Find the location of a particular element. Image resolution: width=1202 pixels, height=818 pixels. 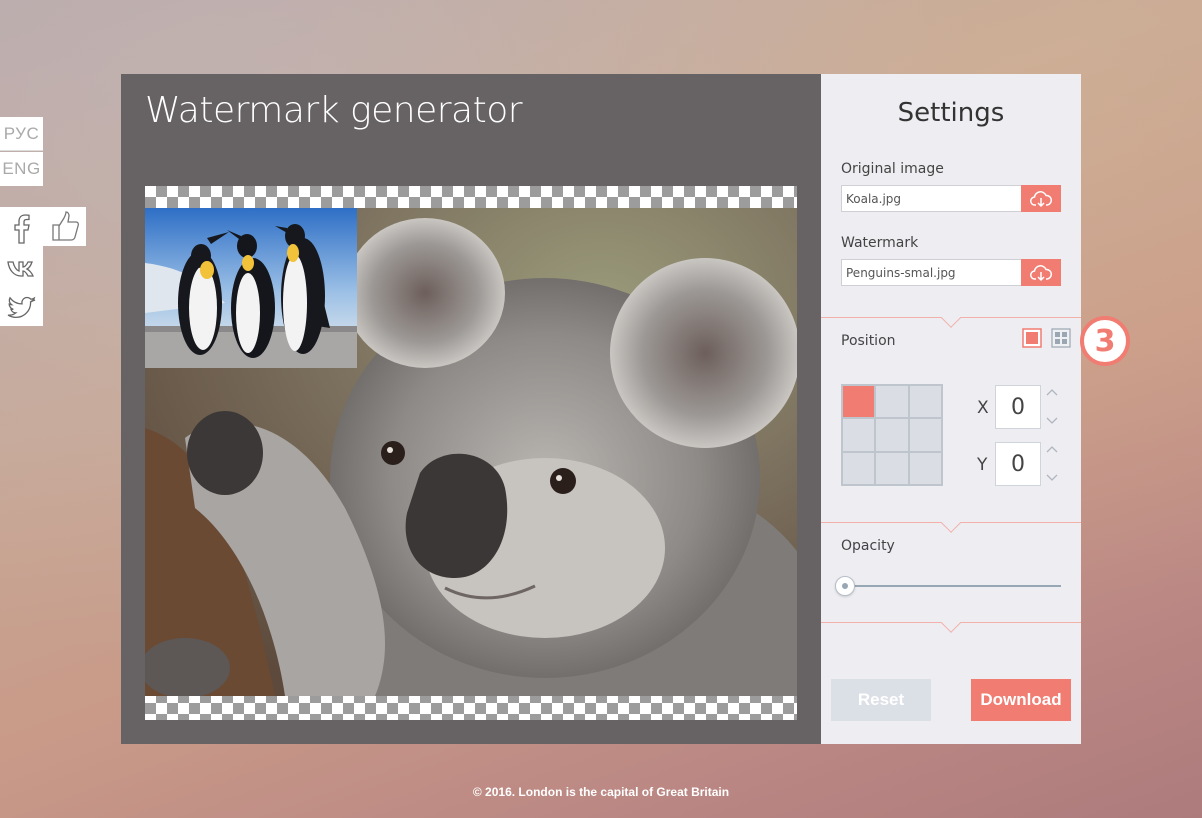

vk-icon is located at coordinates (22, 269).